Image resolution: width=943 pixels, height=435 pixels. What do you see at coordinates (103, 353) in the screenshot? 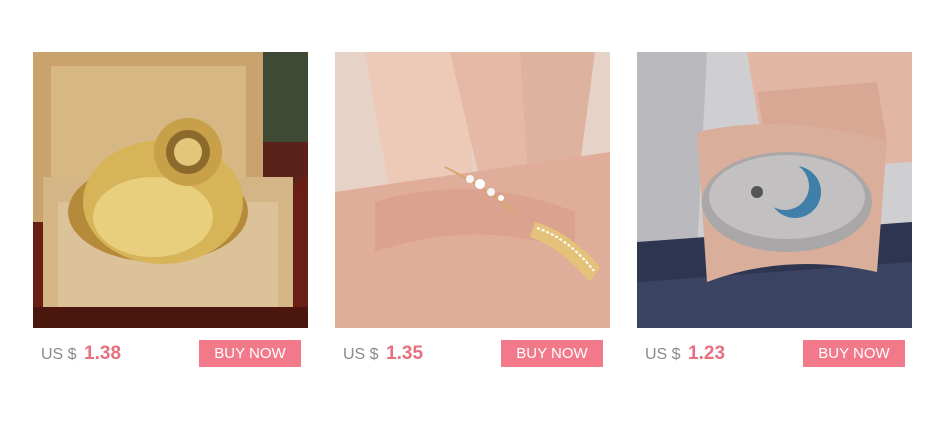
I see `price-value: 1.38` at bounding box center [103, 353].